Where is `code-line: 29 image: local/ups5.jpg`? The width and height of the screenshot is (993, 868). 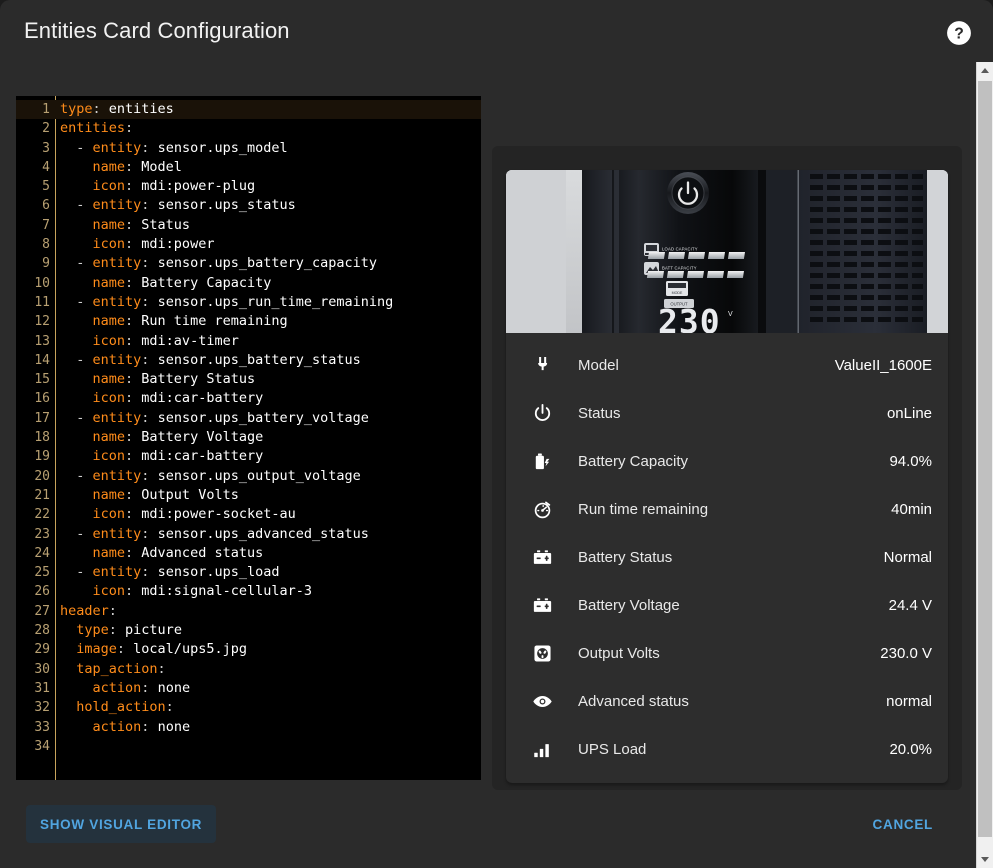 code-line: 29 image: local/ups5.jpg is located at coordinates (248, 649).